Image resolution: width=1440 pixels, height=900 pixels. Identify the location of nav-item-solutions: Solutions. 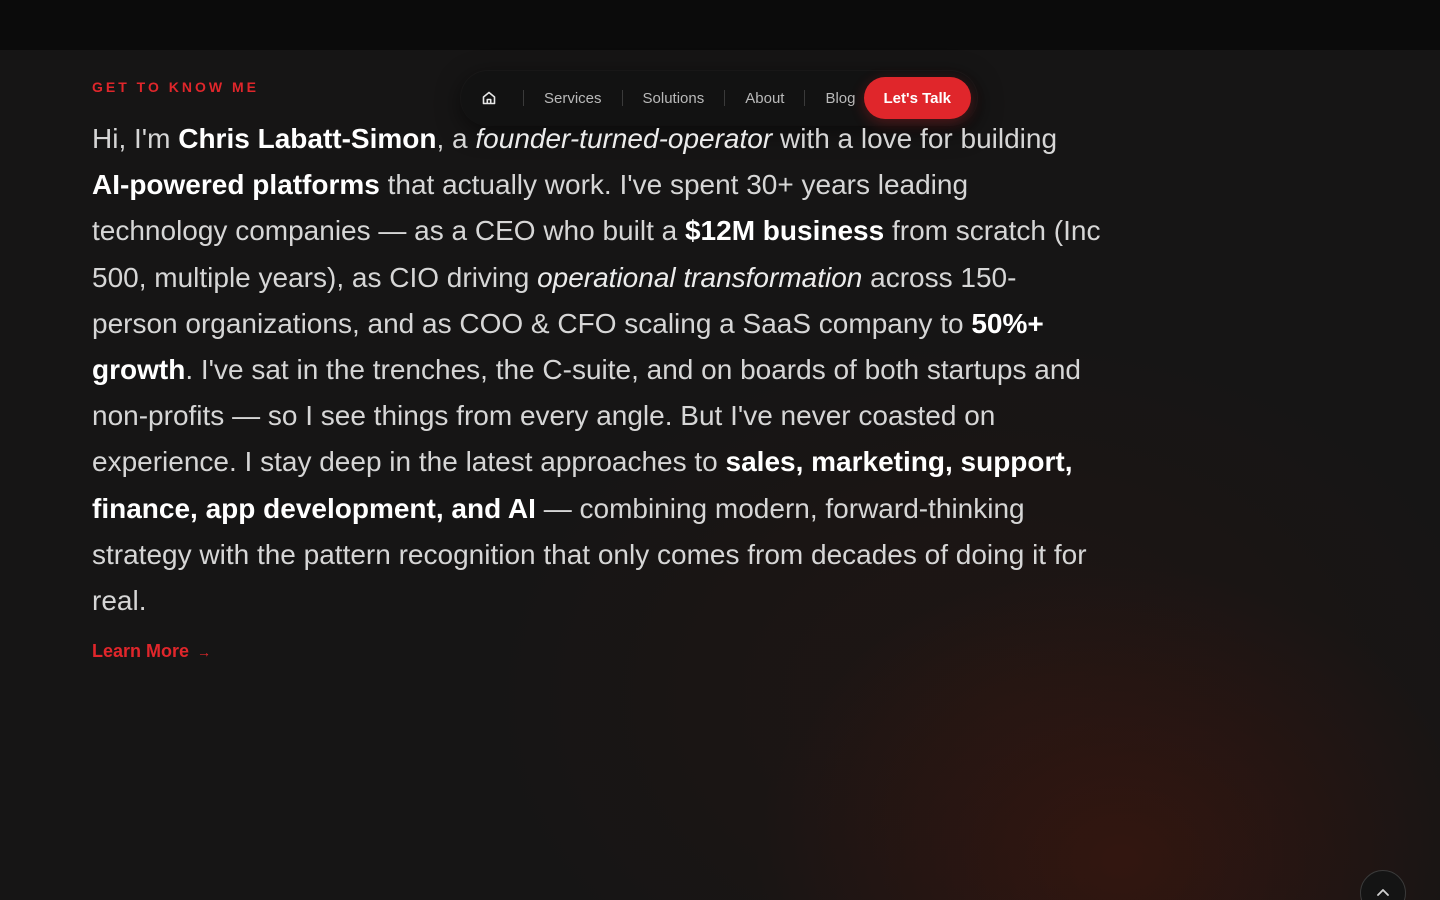
(674, 98).